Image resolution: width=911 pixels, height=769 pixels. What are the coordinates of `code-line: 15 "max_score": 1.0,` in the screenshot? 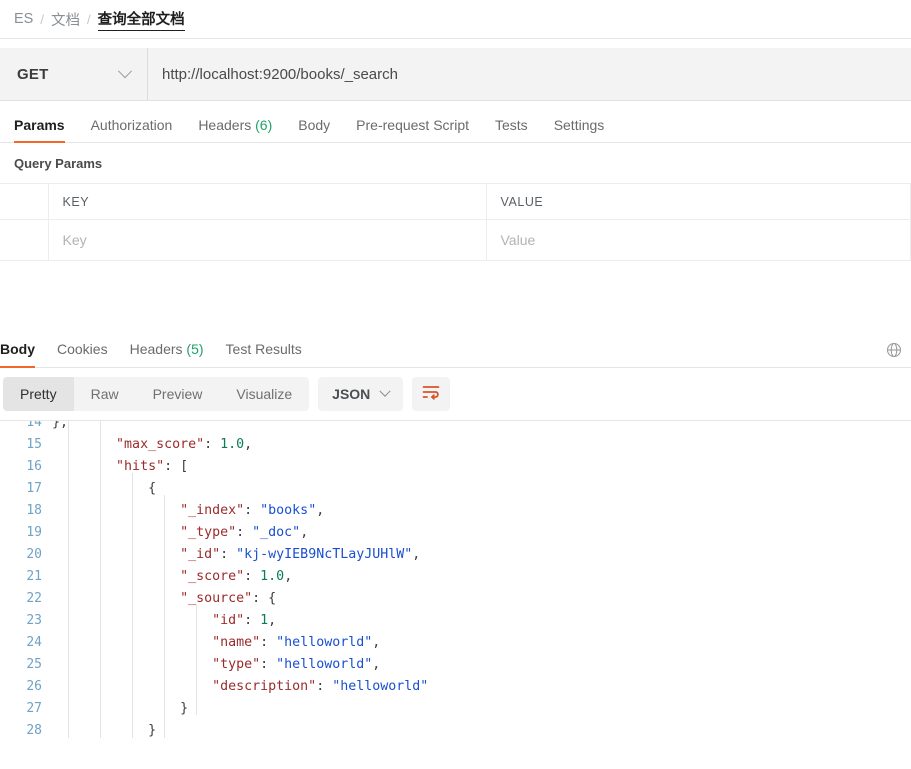 It's located at (455, 445).